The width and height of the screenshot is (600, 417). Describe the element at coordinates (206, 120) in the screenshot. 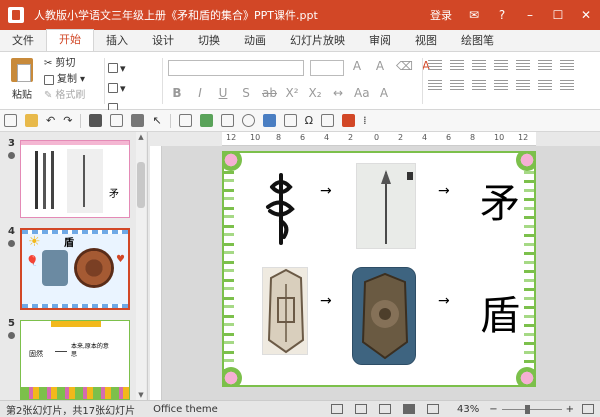

I see `picture-icon` at that location.